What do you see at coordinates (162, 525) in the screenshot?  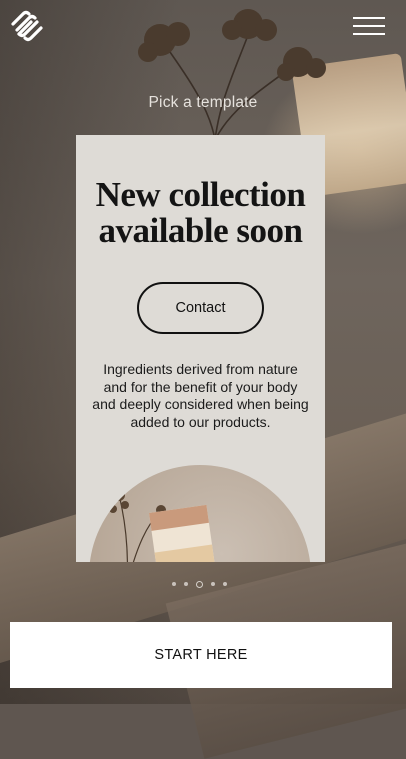 I see `soap-and-flowers-image` at bounding box center [162, 525].